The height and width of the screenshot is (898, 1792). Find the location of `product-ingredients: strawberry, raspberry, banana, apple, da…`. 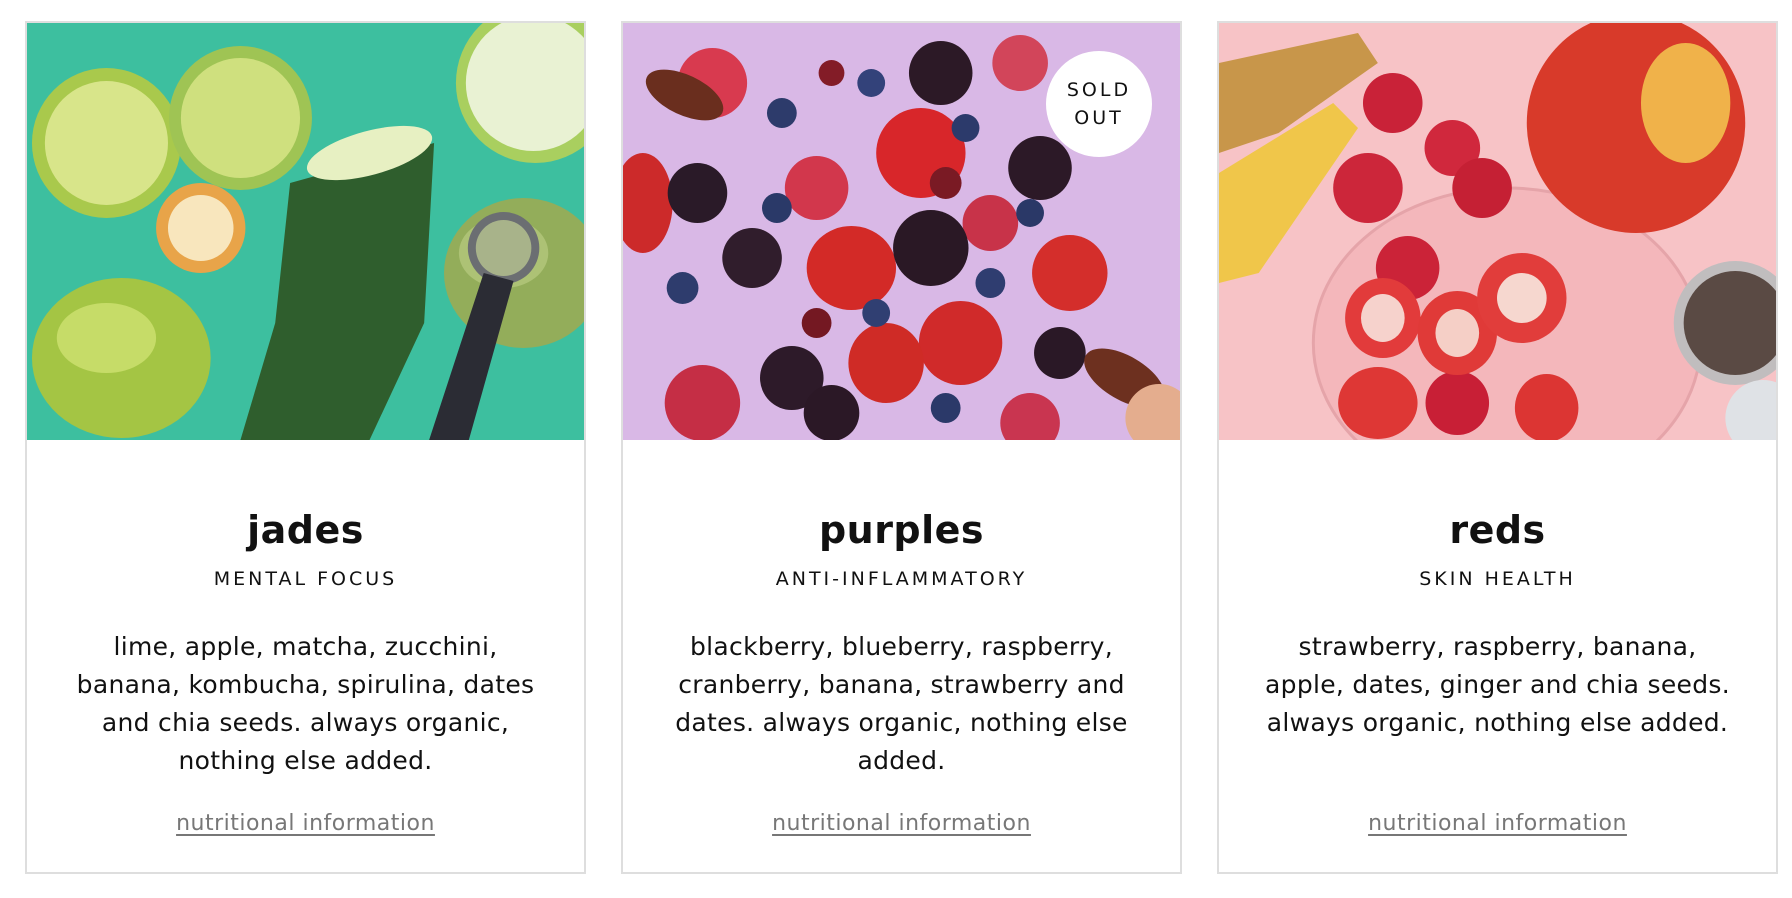

product-ingredients: strawberry, raspberry, banana, apple, da… is located at coordinates (1497, 684).